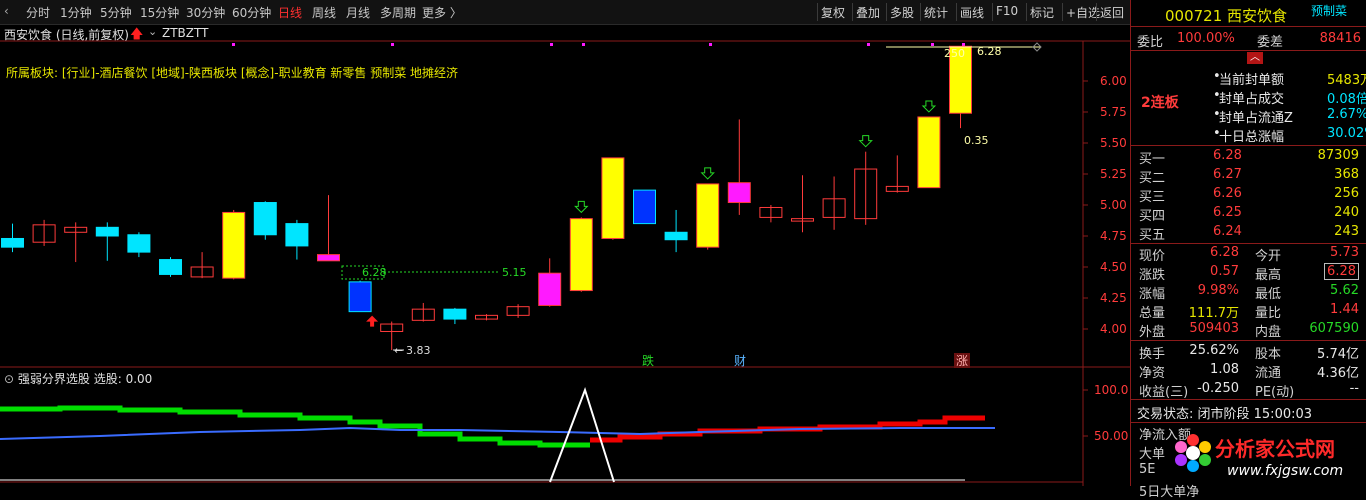 The height and width of the screenshot is (500, 1366). I want to click on buy-level-label: 买三, so click(1152, 197).